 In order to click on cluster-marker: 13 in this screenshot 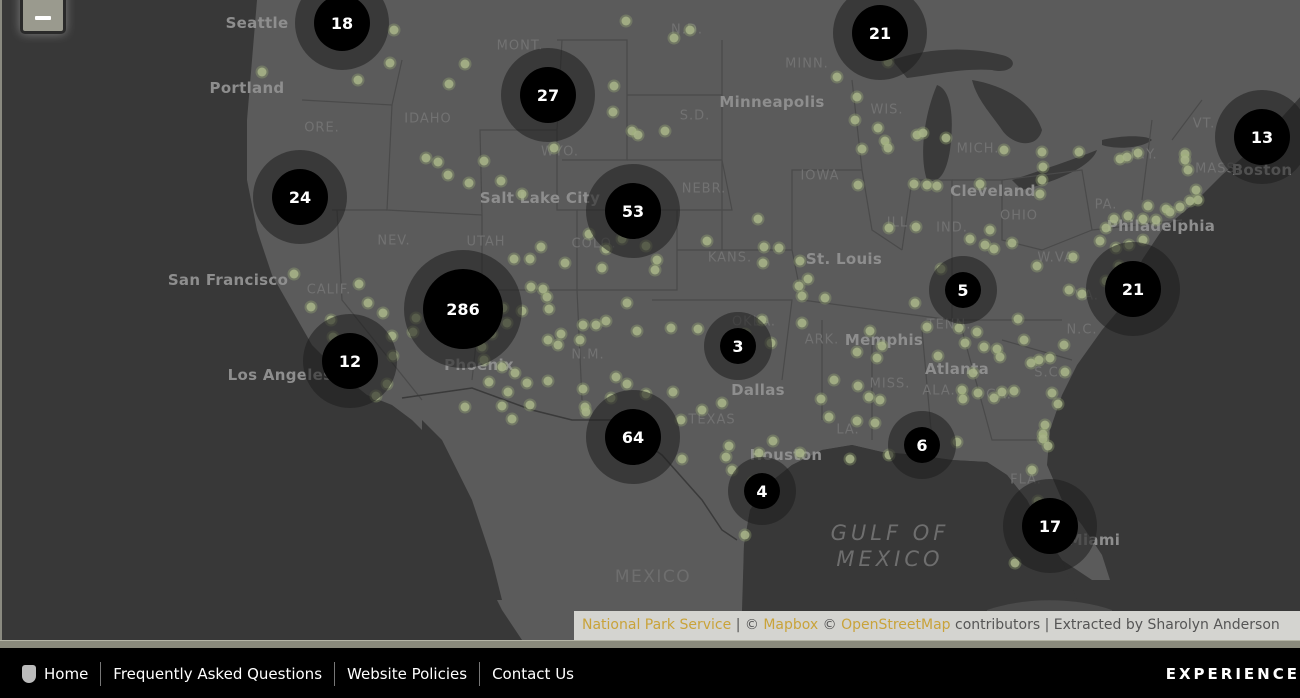, I will do `click(1257, 137)`.